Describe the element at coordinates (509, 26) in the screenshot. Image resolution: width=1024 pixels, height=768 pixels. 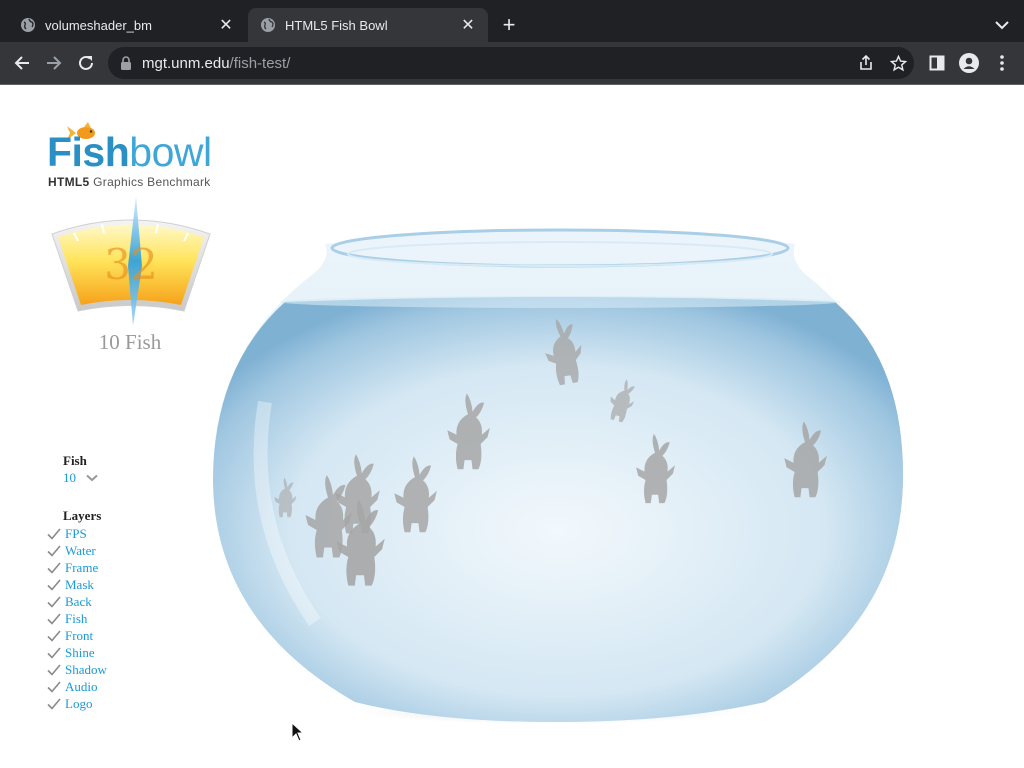
I see `new-tab-button: +` at that location.